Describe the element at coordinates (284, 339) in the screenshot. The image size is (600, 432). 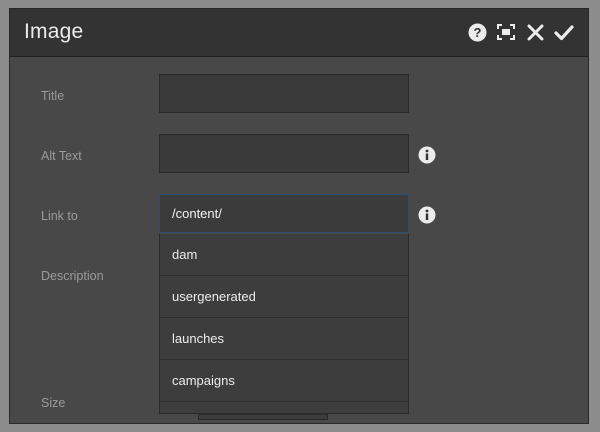
I see `autocomplete-item: launches` at that location.